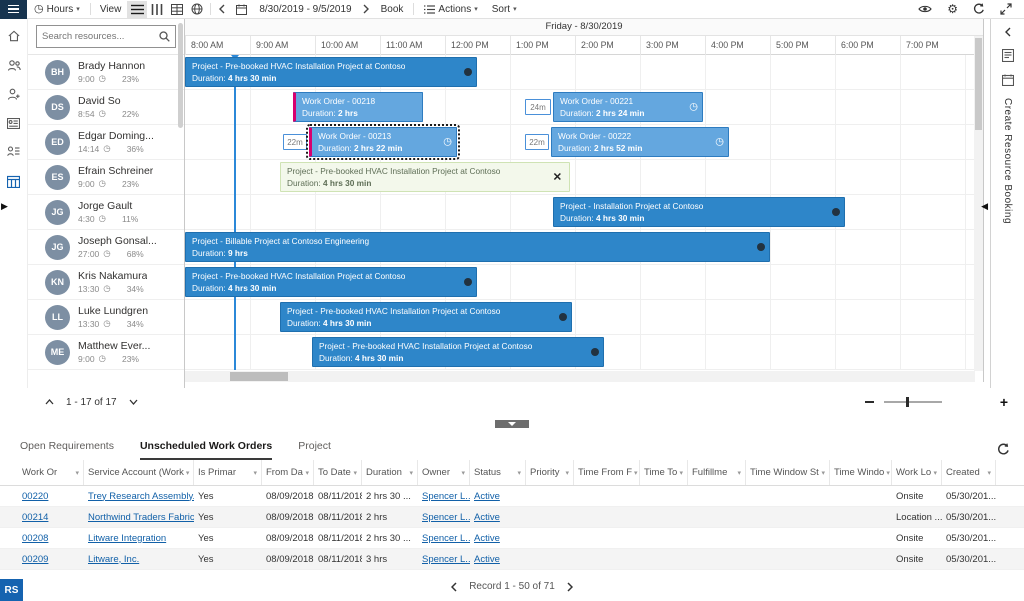 This screenshot has height=601, width=1024. I want to click on grid-refresh-button, so click(1003, 451).